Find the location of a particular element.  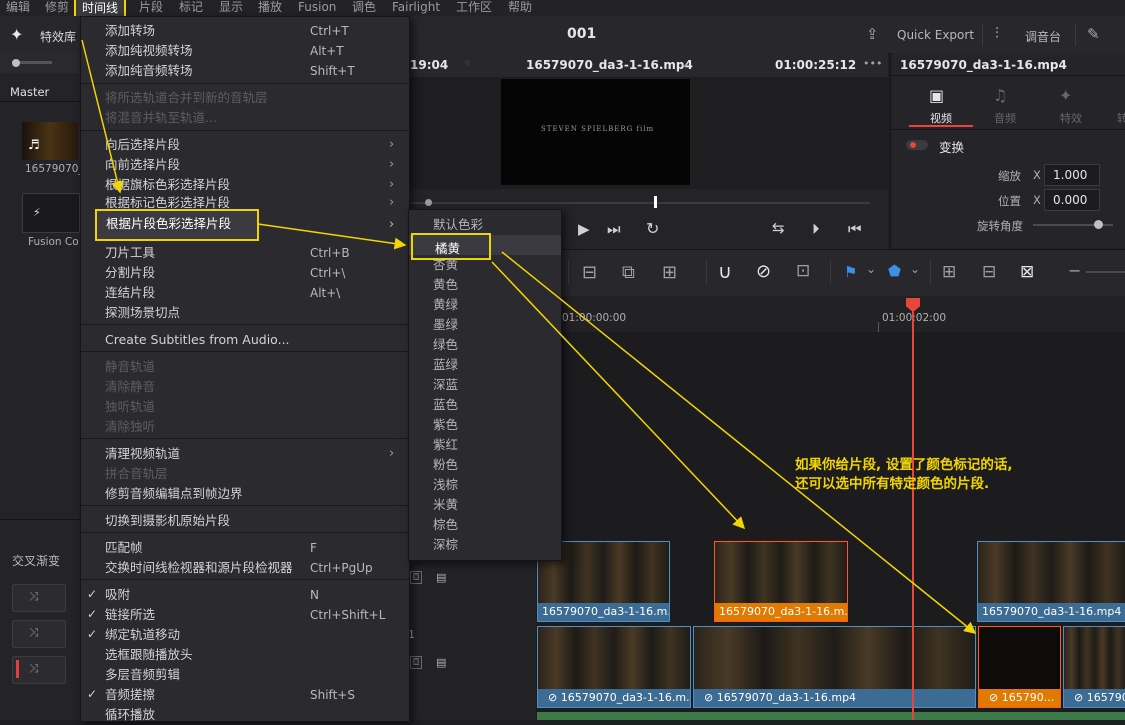

more-options-icon: ••• is located at coordinates (872, 63).